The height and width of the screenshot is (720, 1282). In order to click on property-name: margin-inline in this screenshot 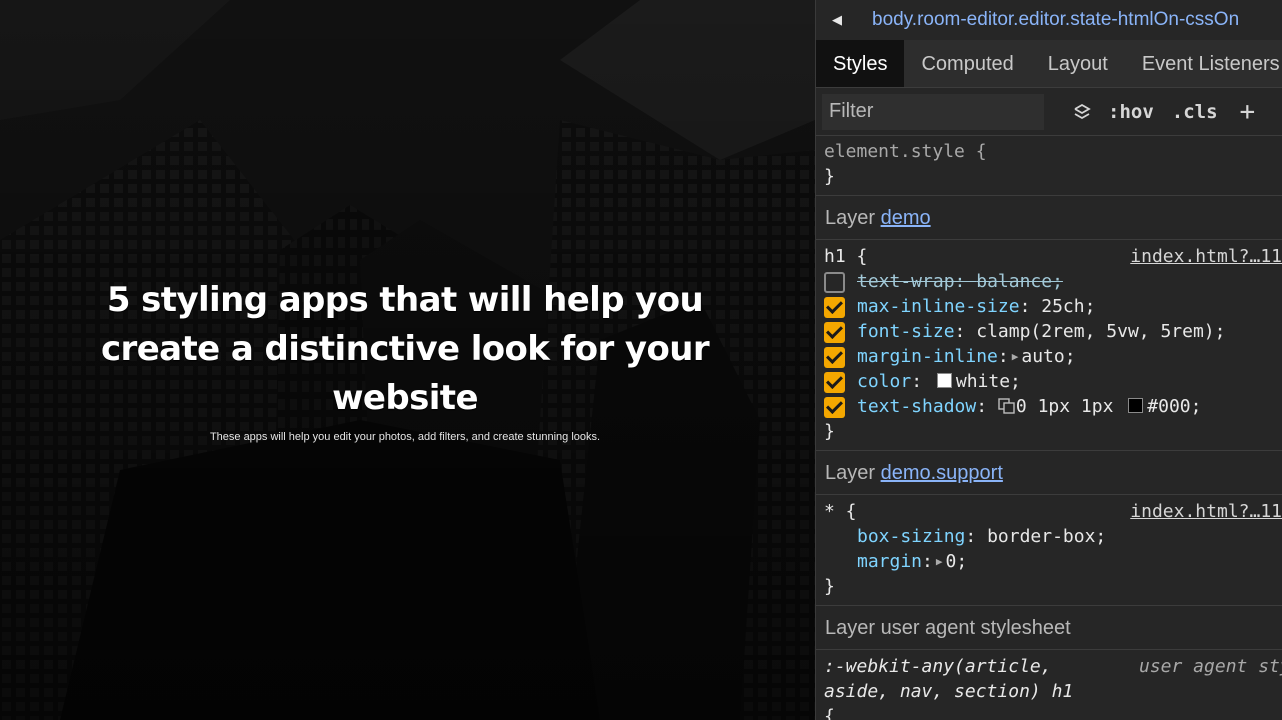, I will do `click(927, 356)`.